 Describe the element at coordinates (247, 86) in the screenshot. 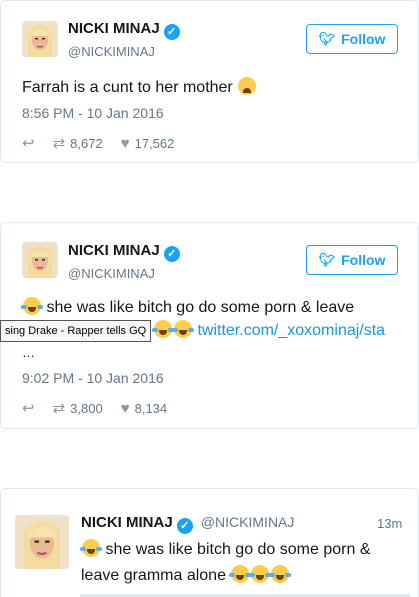

I see `weary-face-icon` at that location.